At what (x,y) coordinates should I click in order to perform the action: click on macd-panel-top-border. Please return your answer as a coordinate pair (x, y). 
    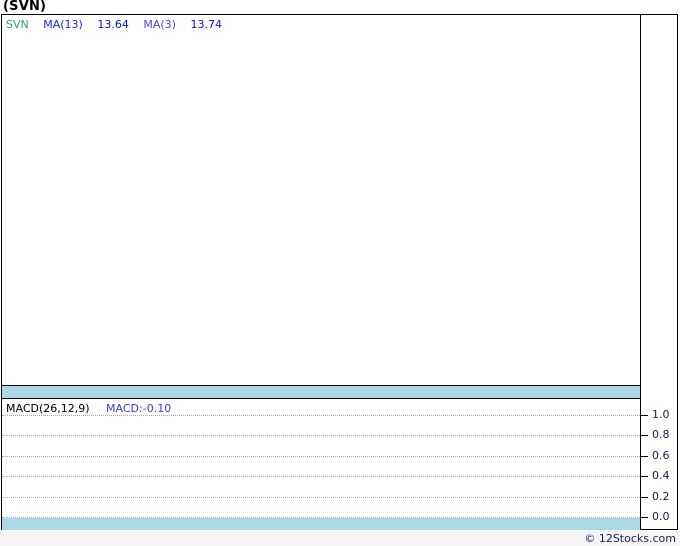
    Looking at the image, I should click on (321, 398).